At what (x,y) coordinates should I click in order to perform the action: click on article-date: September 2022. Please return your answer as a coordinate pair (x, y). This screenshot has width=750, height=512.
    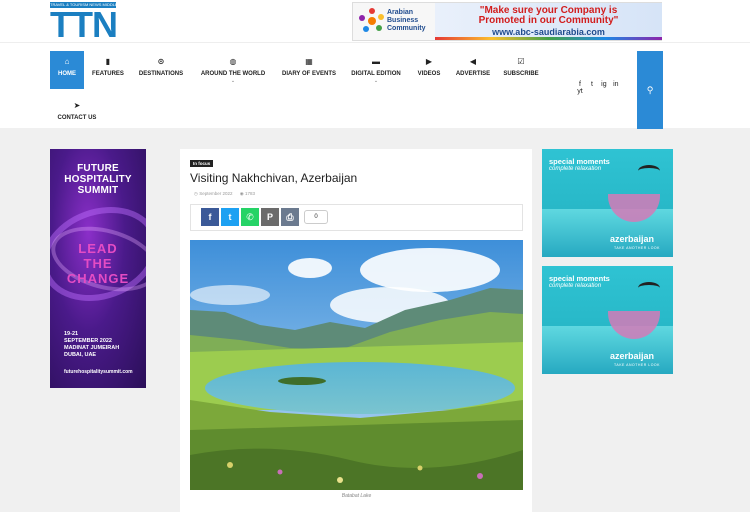
    Looking at the image, I should click on (216, 193).